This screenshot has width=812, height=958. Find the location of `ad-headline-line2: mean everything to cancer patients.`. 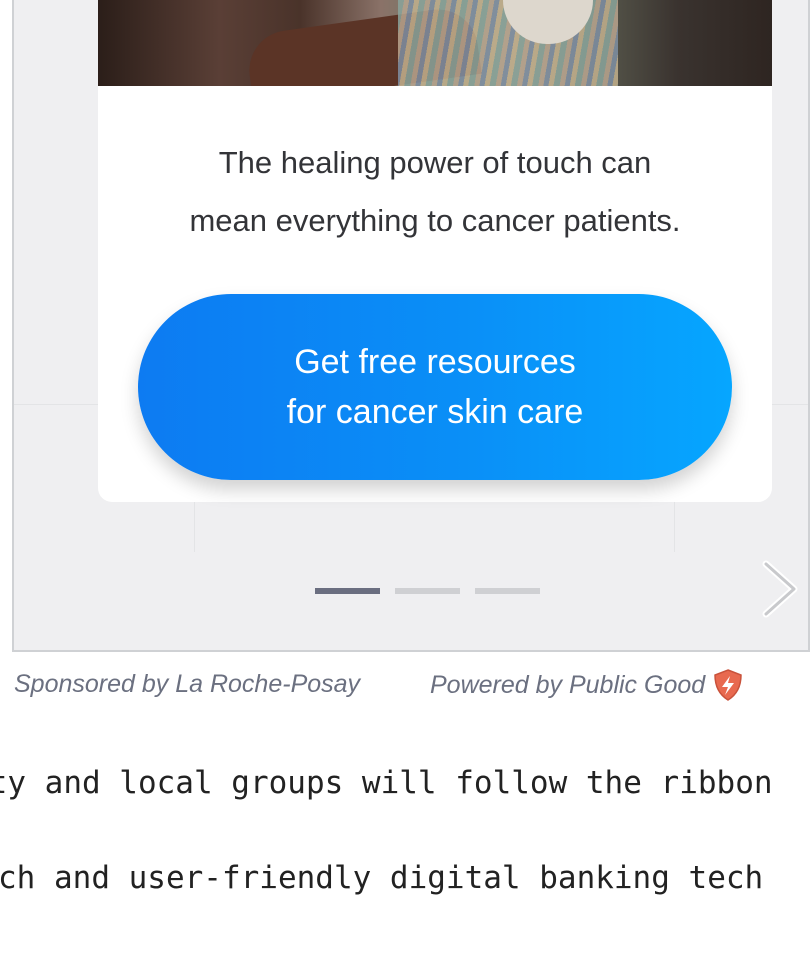

ad-headline-line2: mean everything to cancer patients. is located at coordinates (435, 220).